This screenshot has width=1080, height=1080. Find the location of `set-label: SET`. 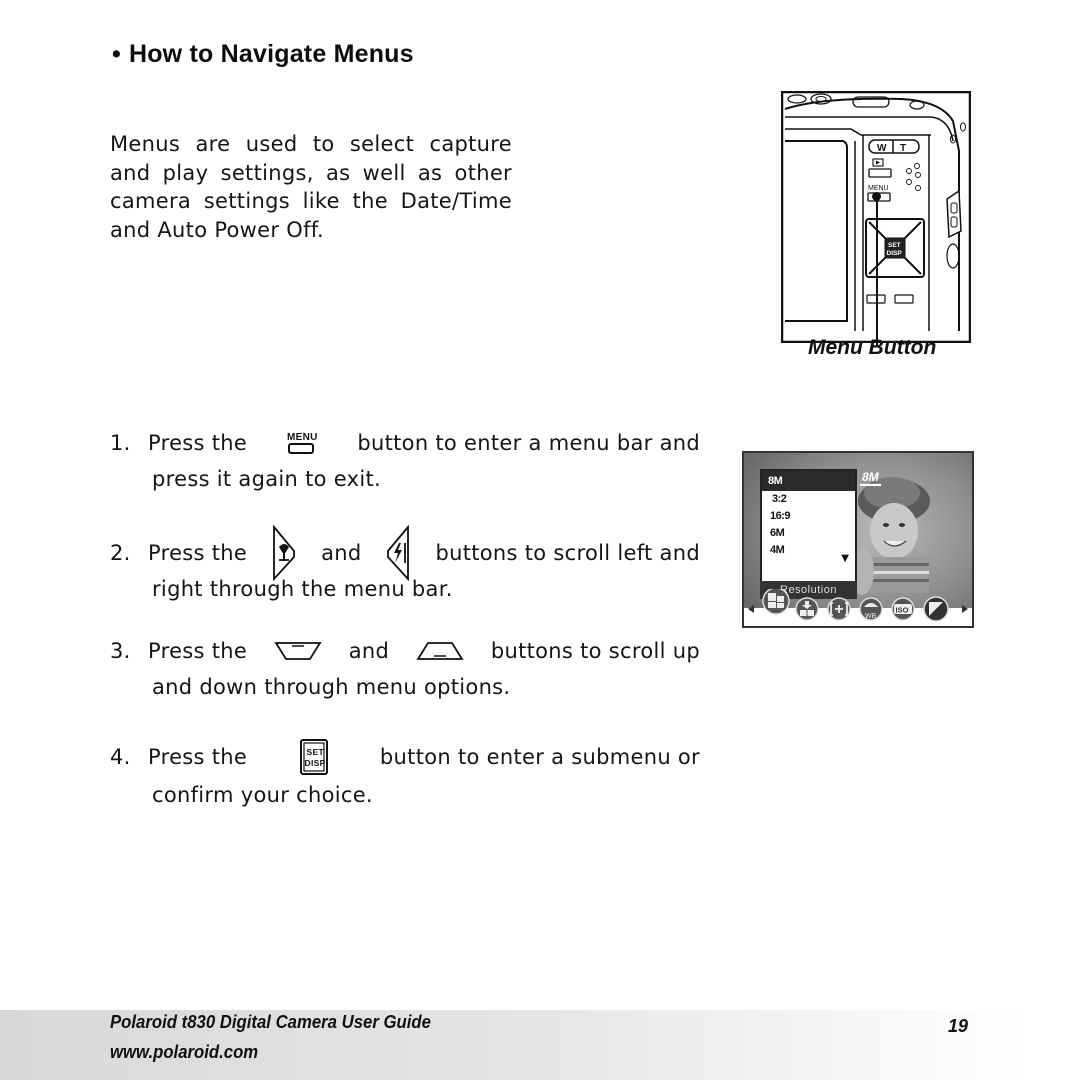

set-label: SET is located at coordinates (894, 245).